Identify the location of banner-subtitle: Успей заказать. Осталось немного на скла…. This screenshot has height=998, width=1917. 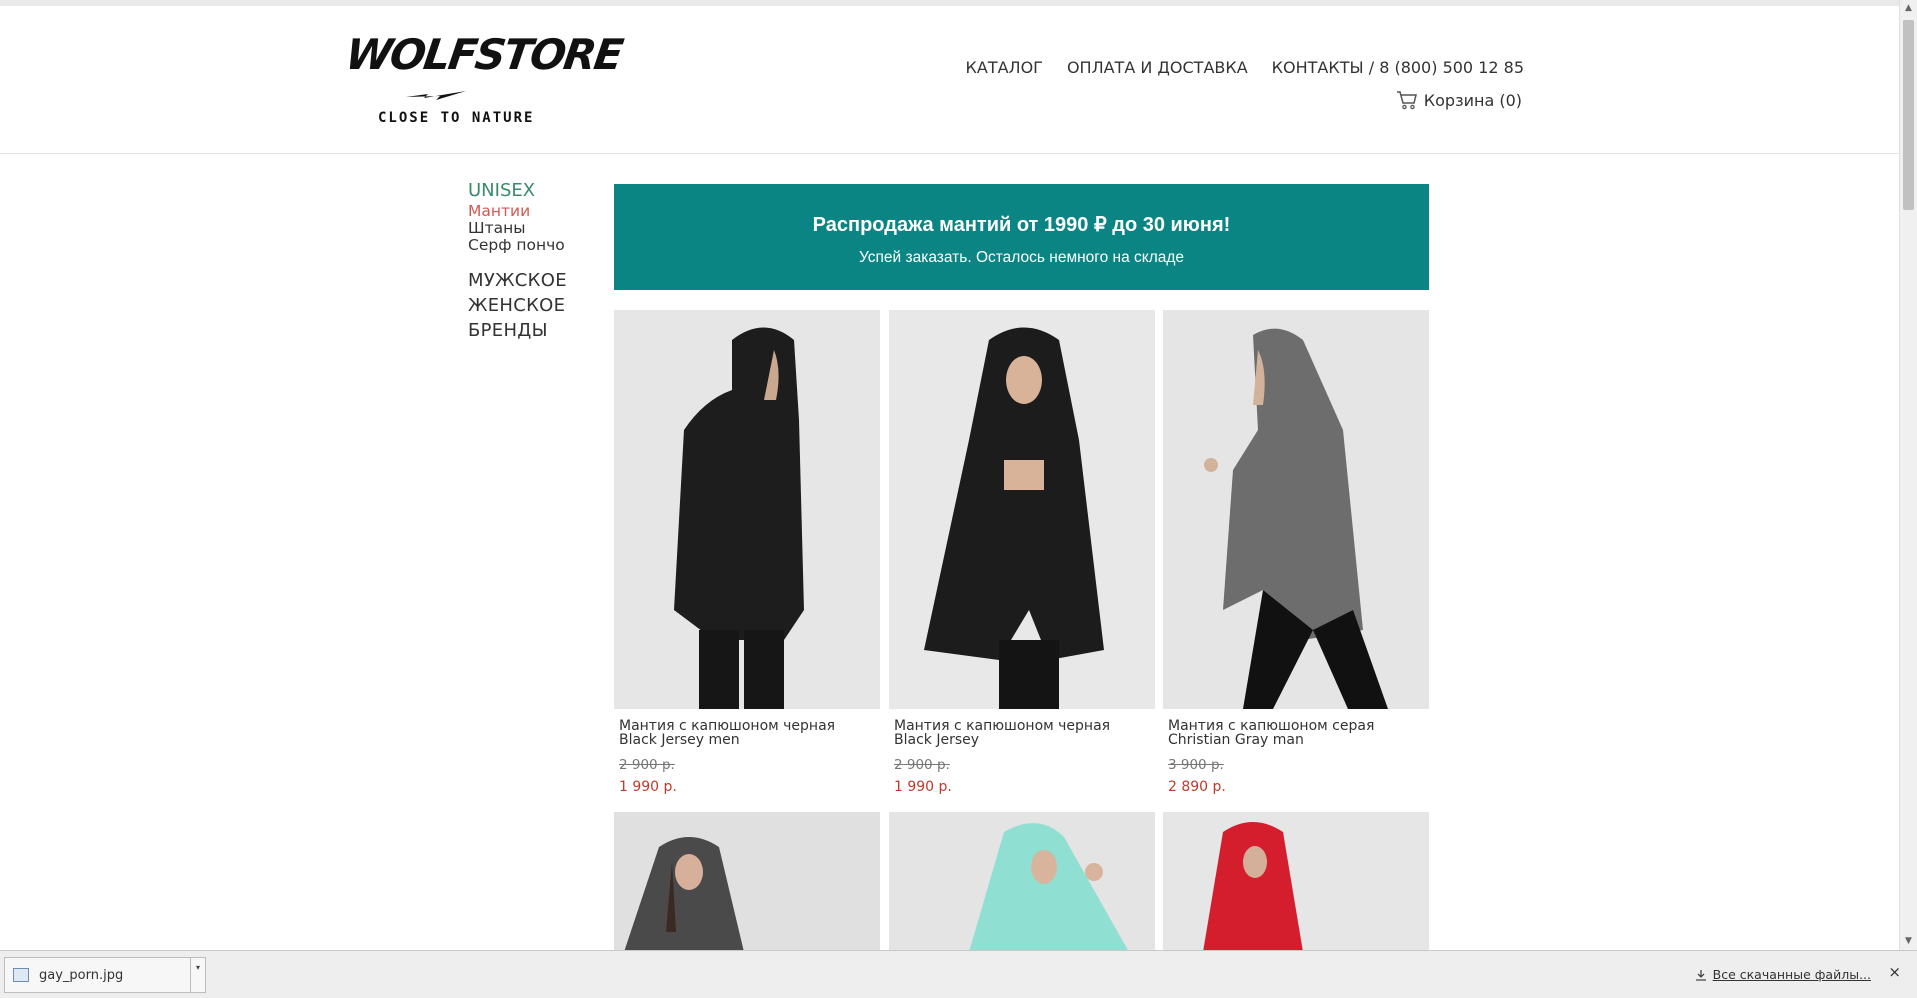
(1021, 257).